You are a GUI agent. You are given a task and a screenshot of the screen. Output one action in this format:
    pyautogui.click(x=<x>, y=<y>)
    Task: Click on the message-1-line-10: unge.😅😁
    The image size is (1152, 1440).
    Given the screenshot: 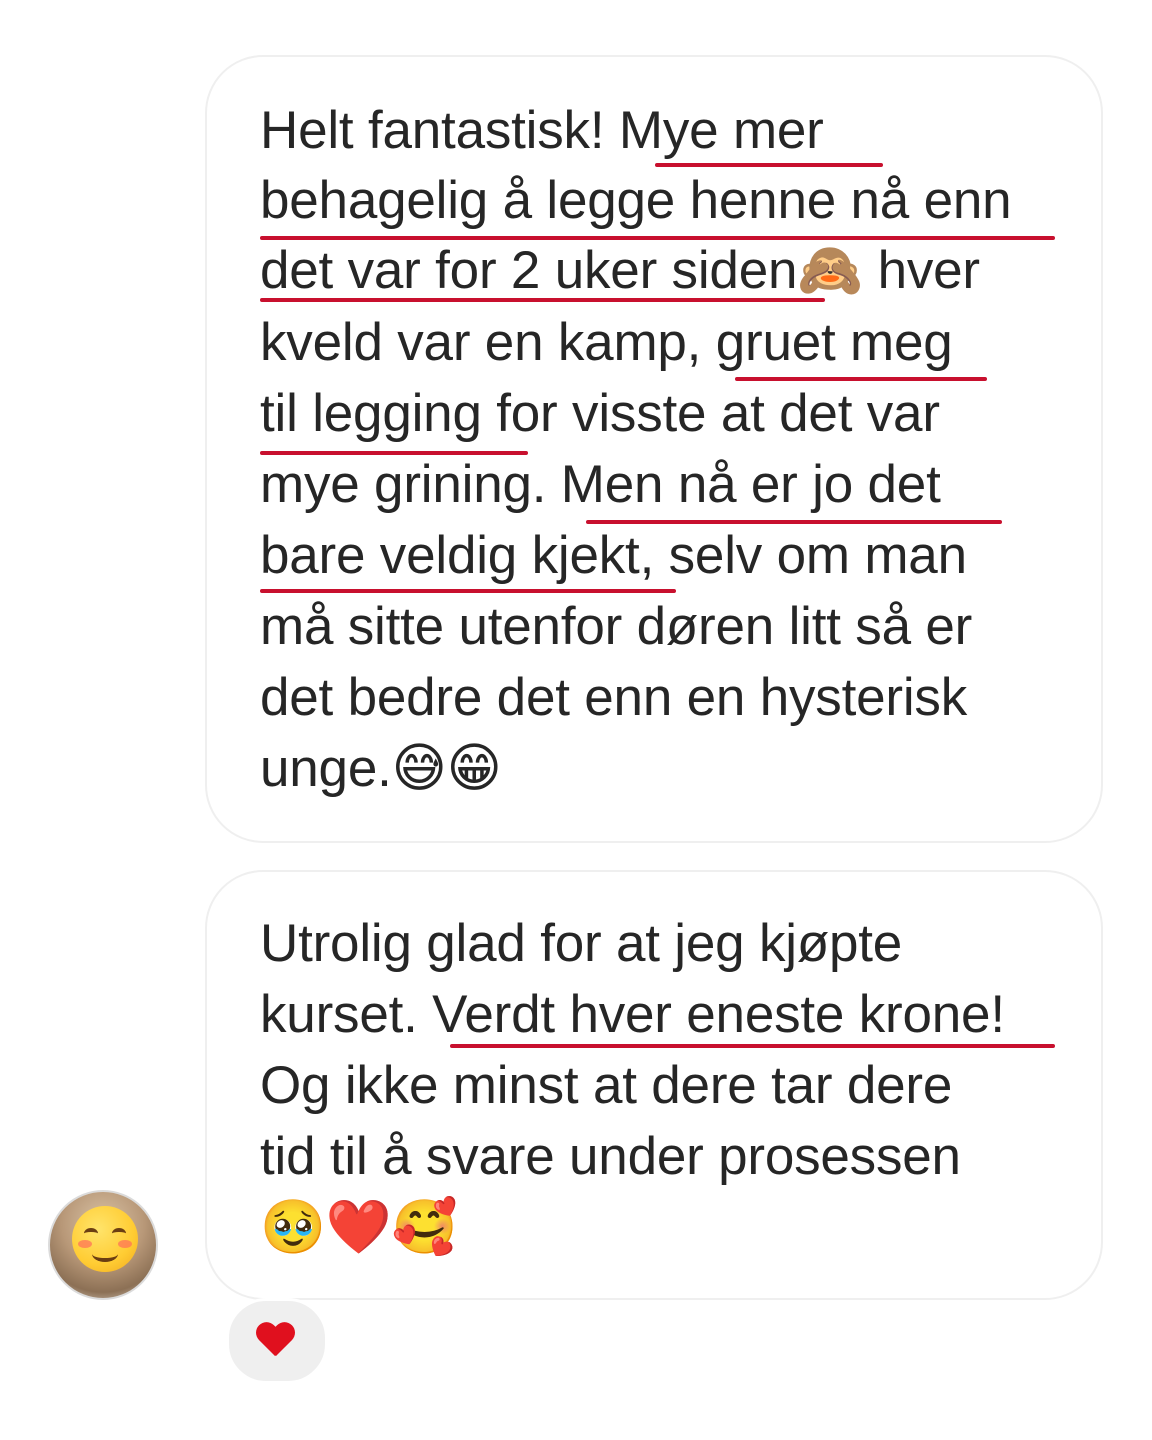 What is the action you would take?
    pyautogui.click(x=381, y=768)
    